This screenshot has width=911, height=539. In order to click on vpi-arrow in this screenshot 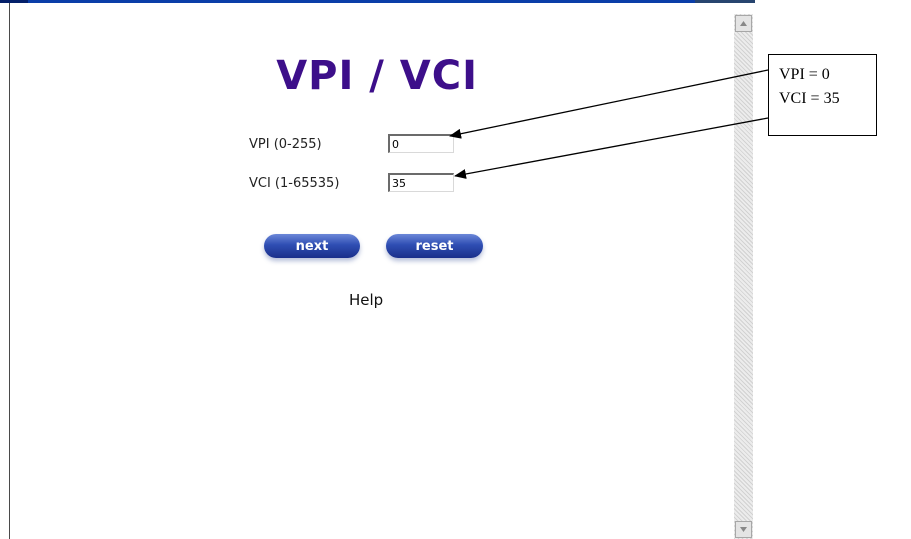, I will do `click(609, 104)`.